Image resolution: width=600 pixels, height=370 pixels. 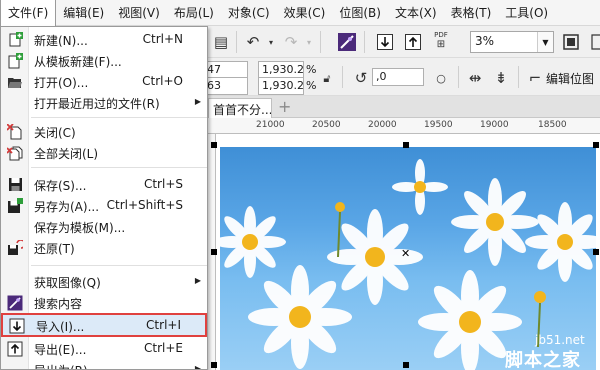 I want to click on edit-bitmap-icon: ⌐, so click(x=535, y=78).